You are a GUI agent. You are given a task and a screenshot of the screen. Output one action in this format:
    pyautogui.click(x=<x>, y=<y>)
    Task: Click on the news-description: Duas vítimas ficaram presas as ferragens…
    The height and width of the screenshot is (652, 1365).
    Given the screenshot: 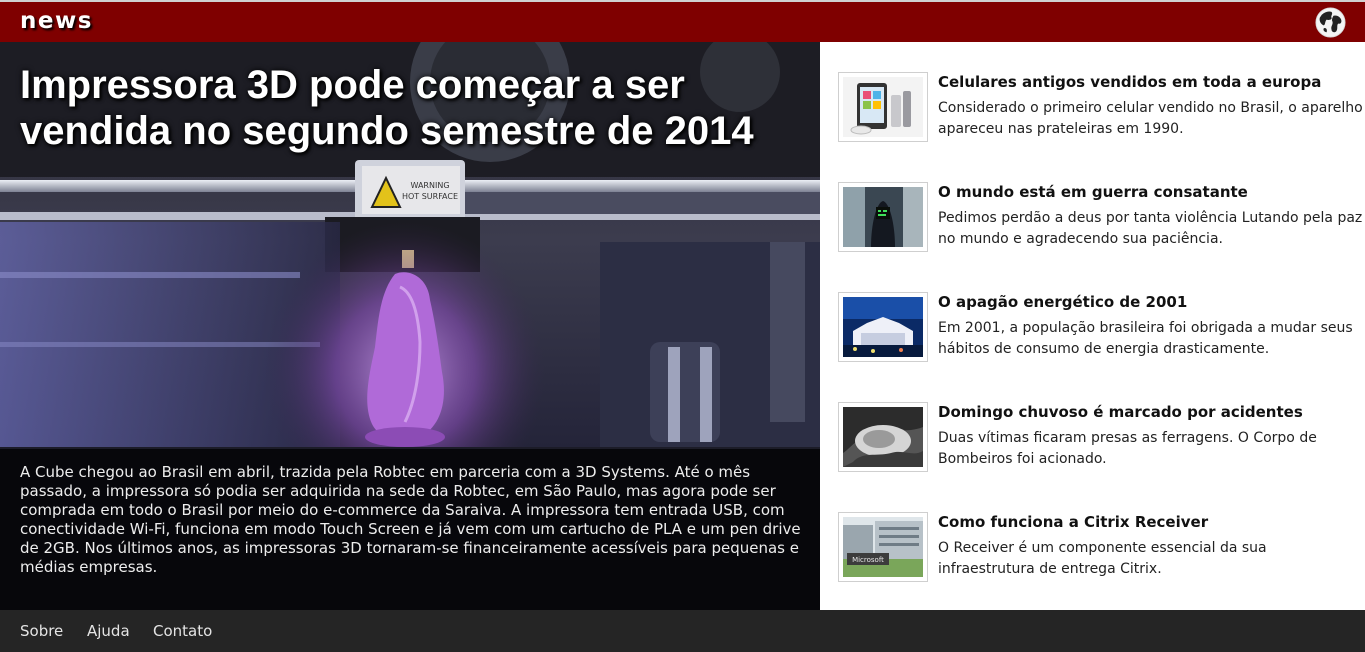 What is the action you would take?
    pyautogui.click(x=1127, y=448)
    